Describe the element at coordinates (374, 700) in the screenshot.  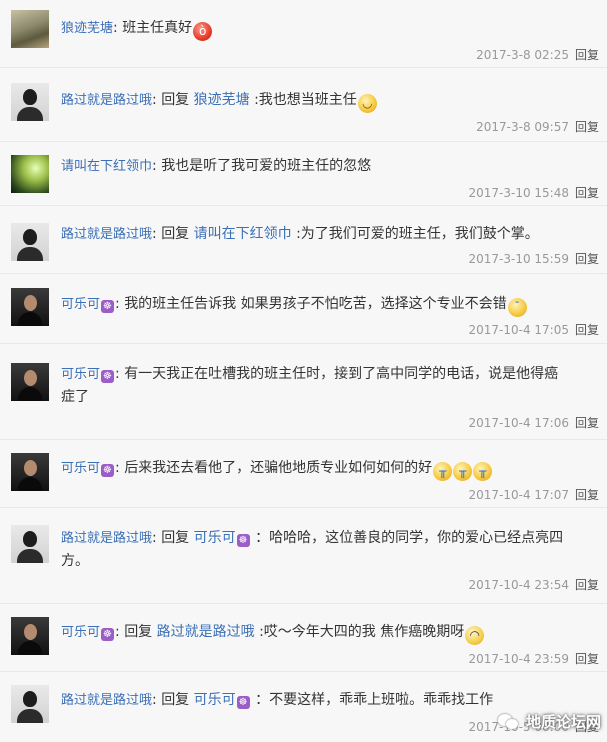
I see `comment-text: ：不要这样，乖乖上班啦。乖乖找工作` at that location.